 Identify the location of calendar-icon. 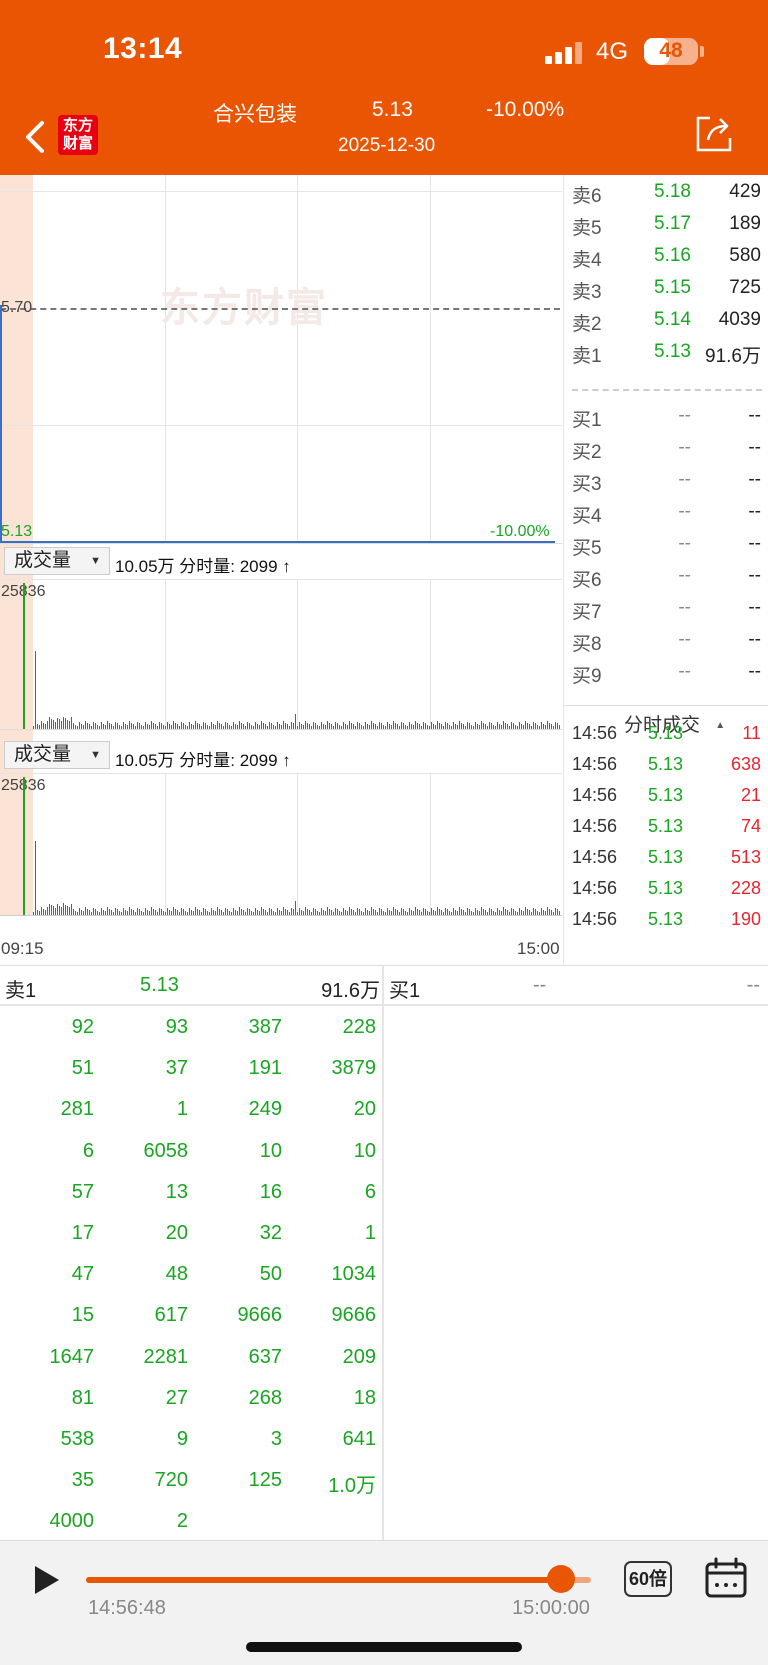
(726, 1578).